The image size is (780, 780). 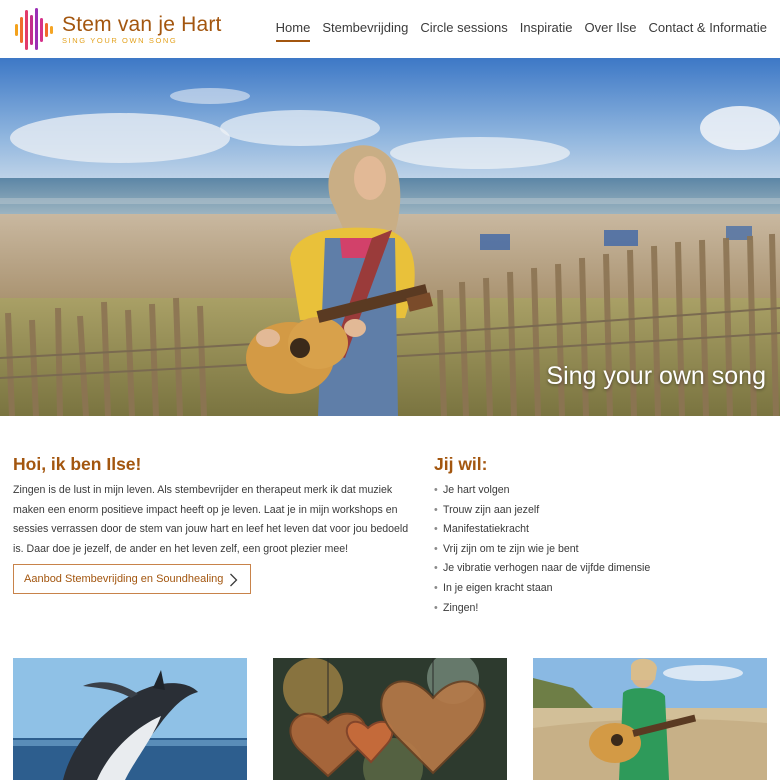 I want to click on whale-image, so click(x=130, y=719).